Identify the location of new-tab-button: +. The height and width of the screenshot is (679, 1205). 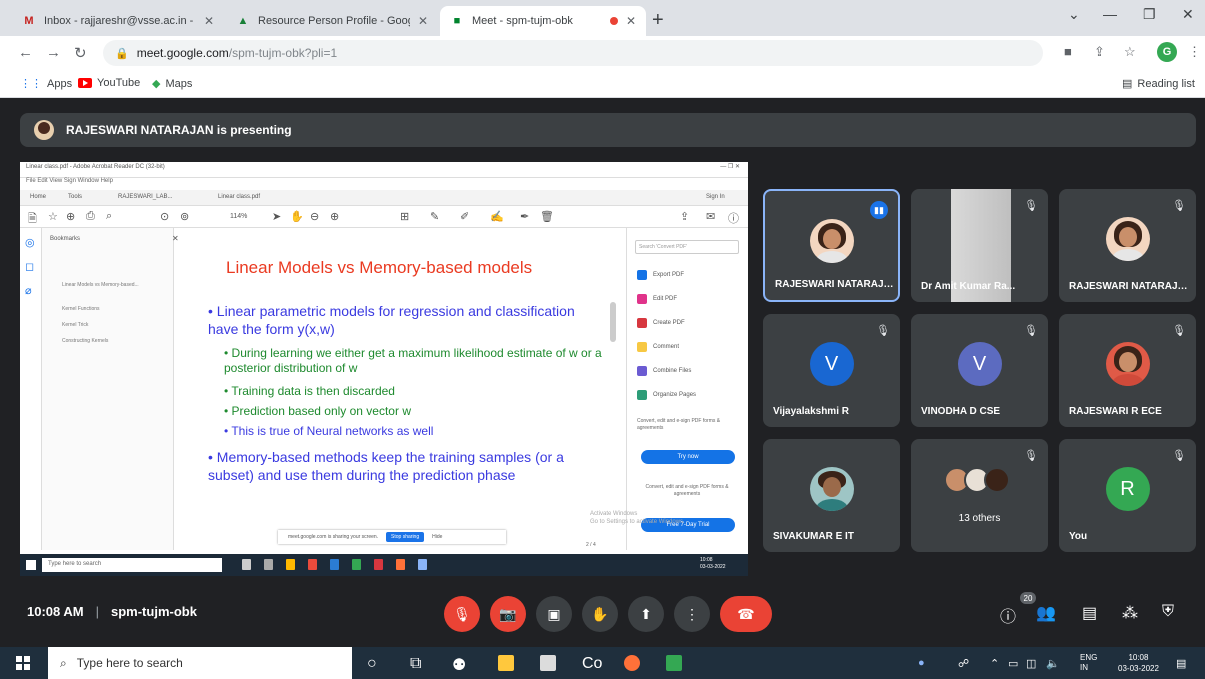
(658, 20).